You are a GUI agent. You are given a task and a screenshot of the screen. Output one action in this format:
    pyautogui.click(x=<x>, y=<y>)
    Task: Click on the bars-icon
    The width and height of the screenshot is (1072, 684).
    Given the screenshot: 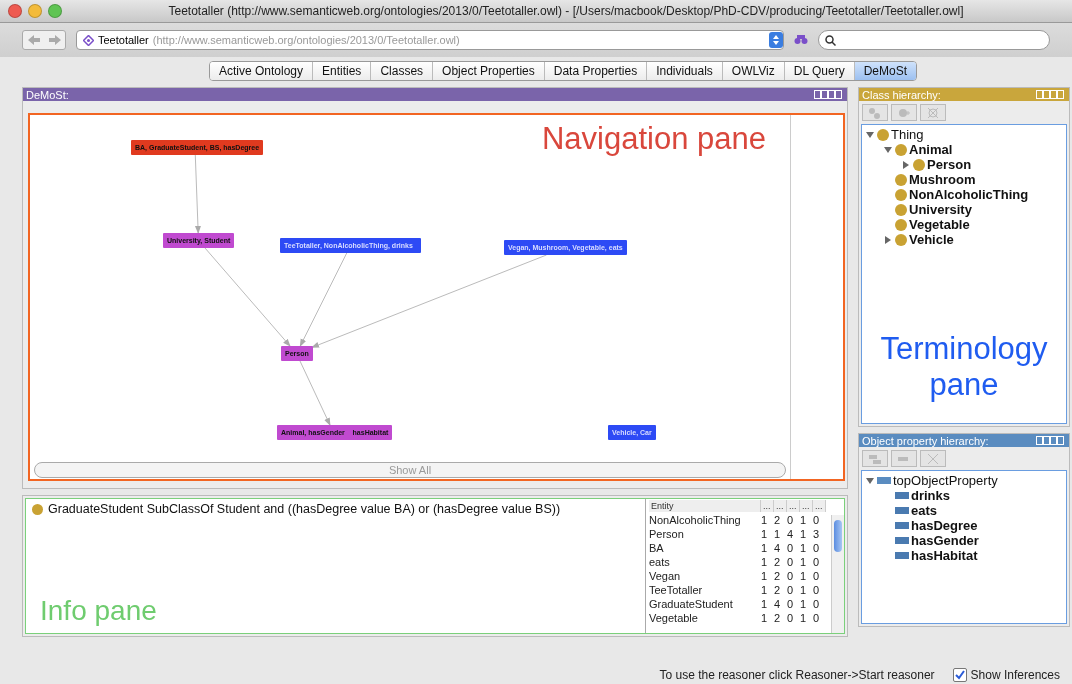 What is the action you would take?
    pyautogui.click(x=875, y=458)
    